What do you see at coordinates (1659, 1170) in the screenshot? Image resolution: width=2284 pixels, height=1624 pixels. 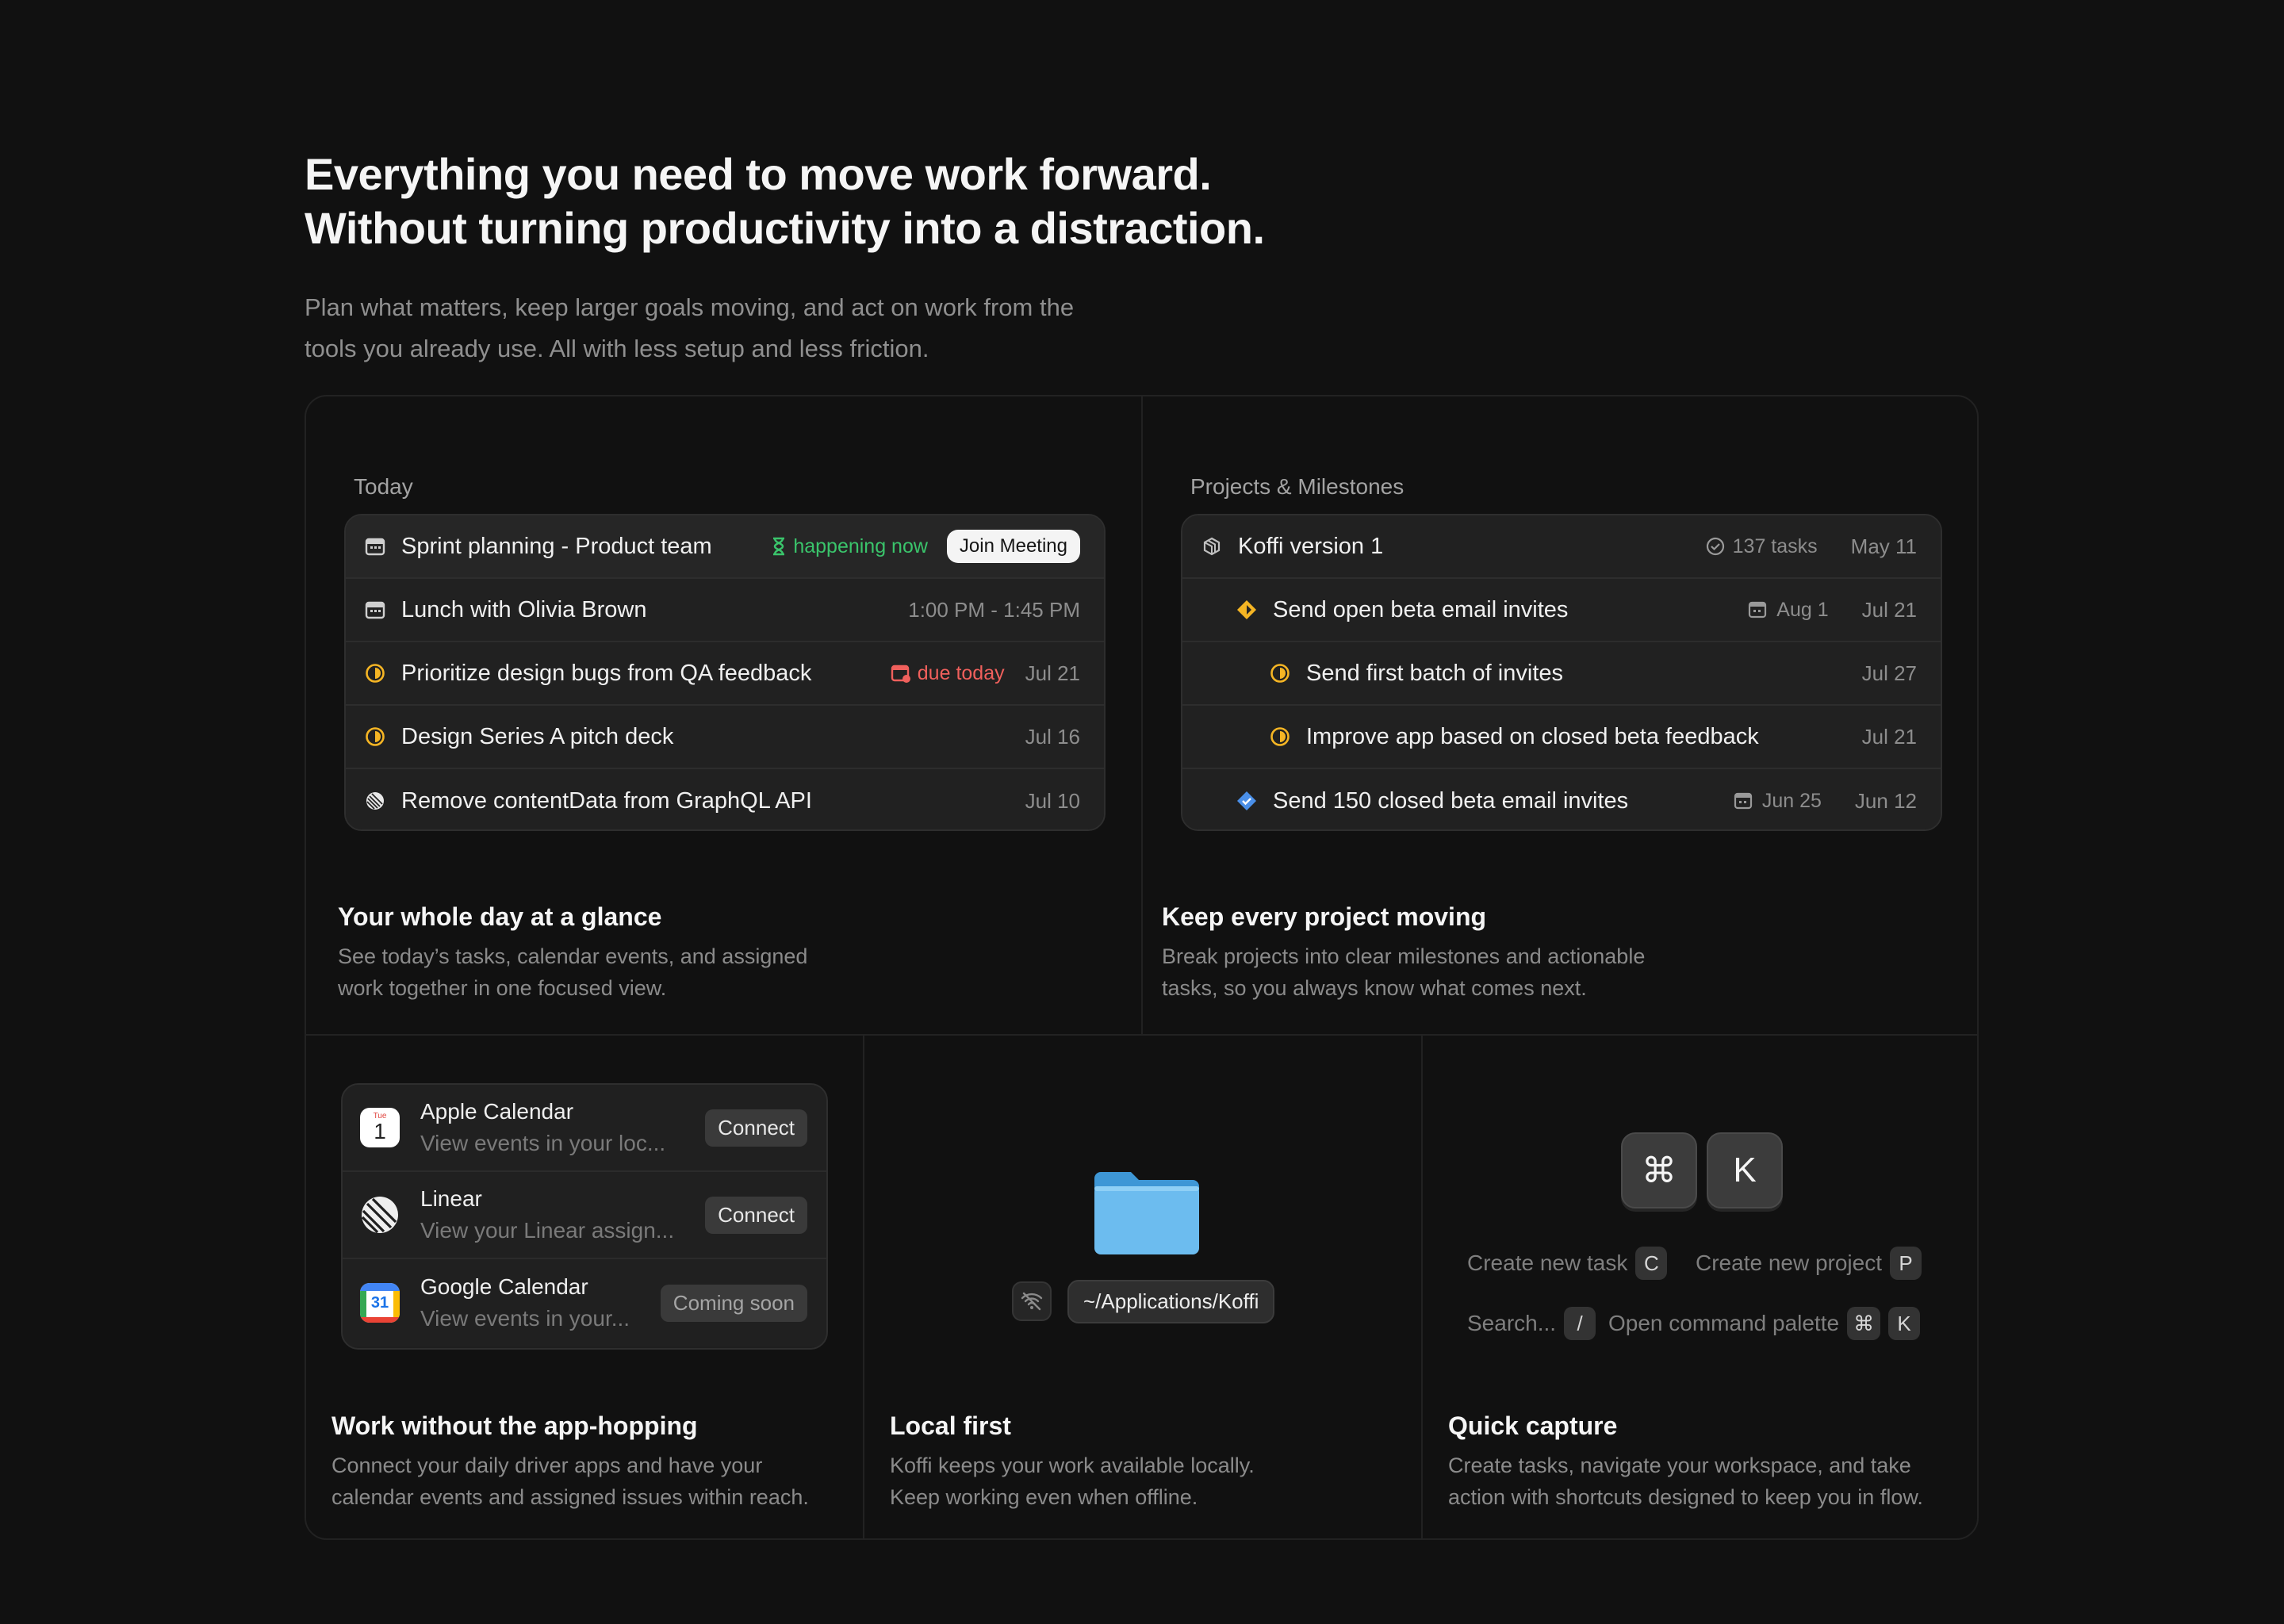 I see `command-key: ⌘` at bounding box center [1659, 1170].